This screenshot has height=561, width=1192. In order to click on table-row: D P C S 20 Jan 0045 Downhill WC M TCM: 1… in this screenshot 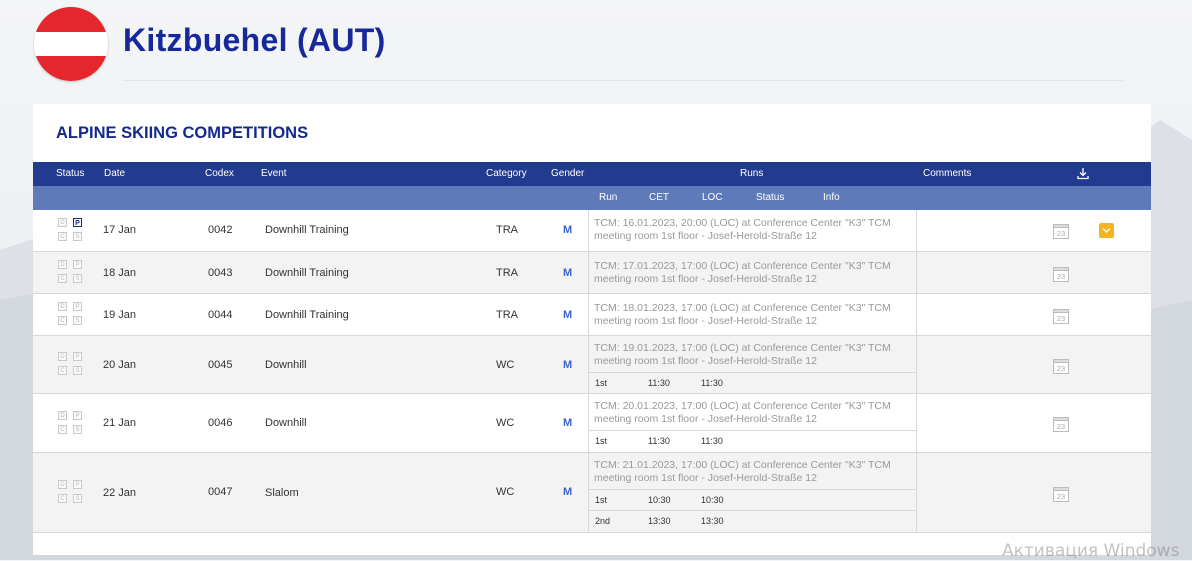, I will do `click(592, 365)`.